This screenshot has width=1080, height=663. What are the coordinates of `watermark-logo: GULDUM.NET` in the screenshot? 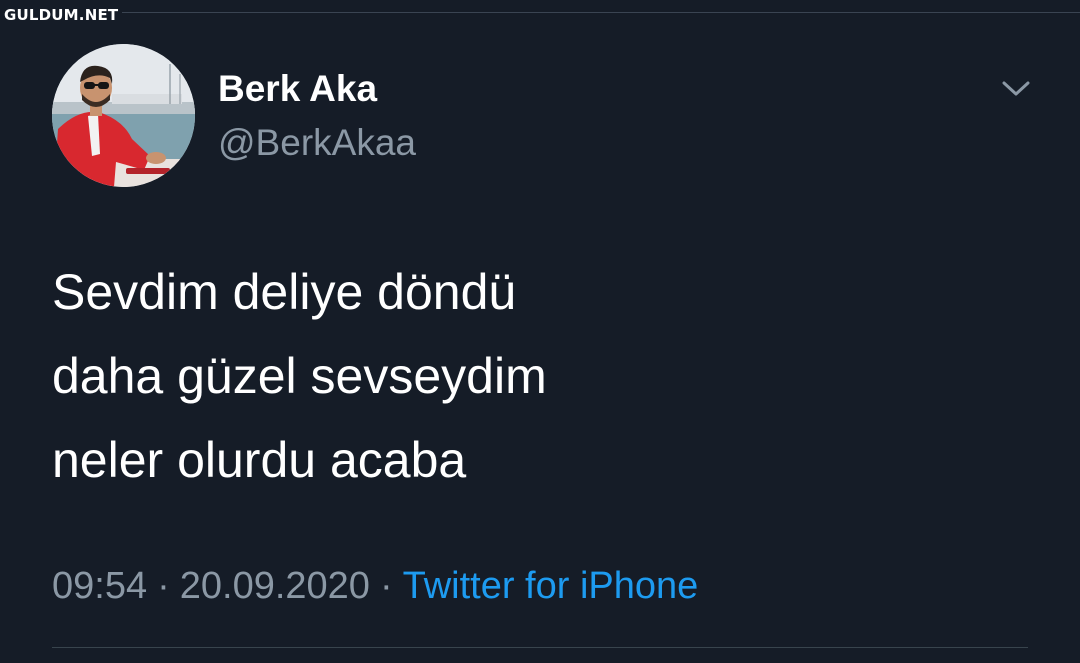 It's located at (61, 15).